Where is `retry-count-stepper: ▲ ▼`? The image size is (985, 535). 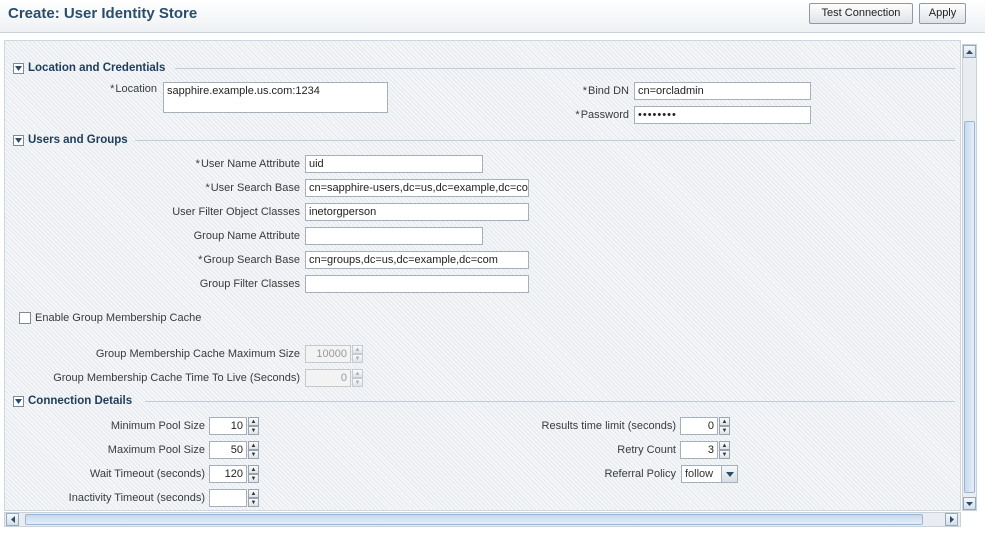
retry-count-stepper: ▲ ▼ is located at coordinates (724, 450).